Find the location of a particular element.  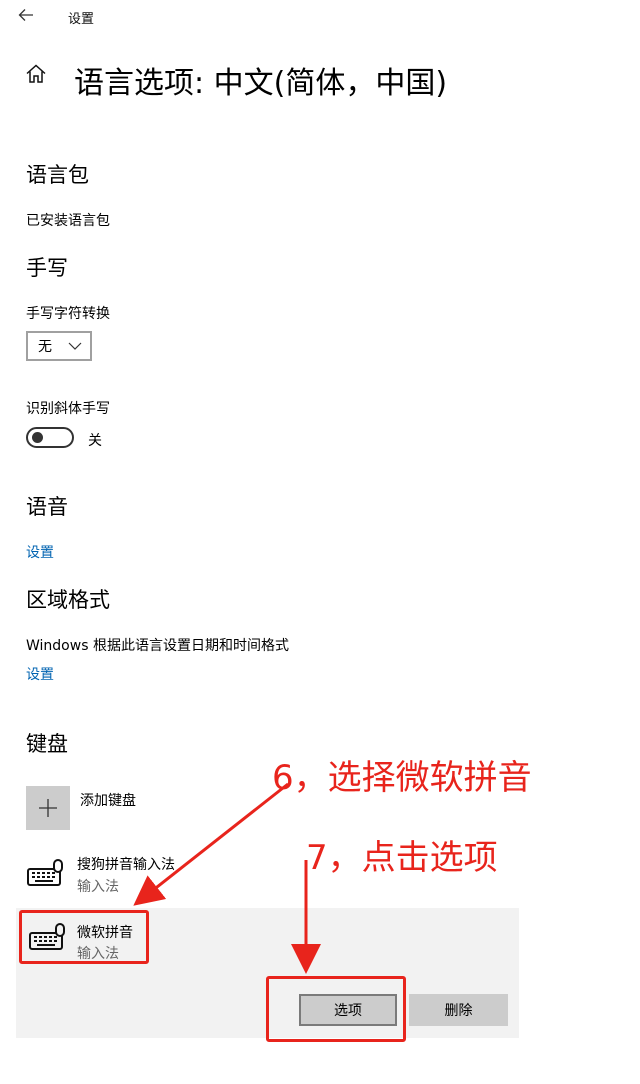

arrow-left-icon is located at coordinates (25, 15).